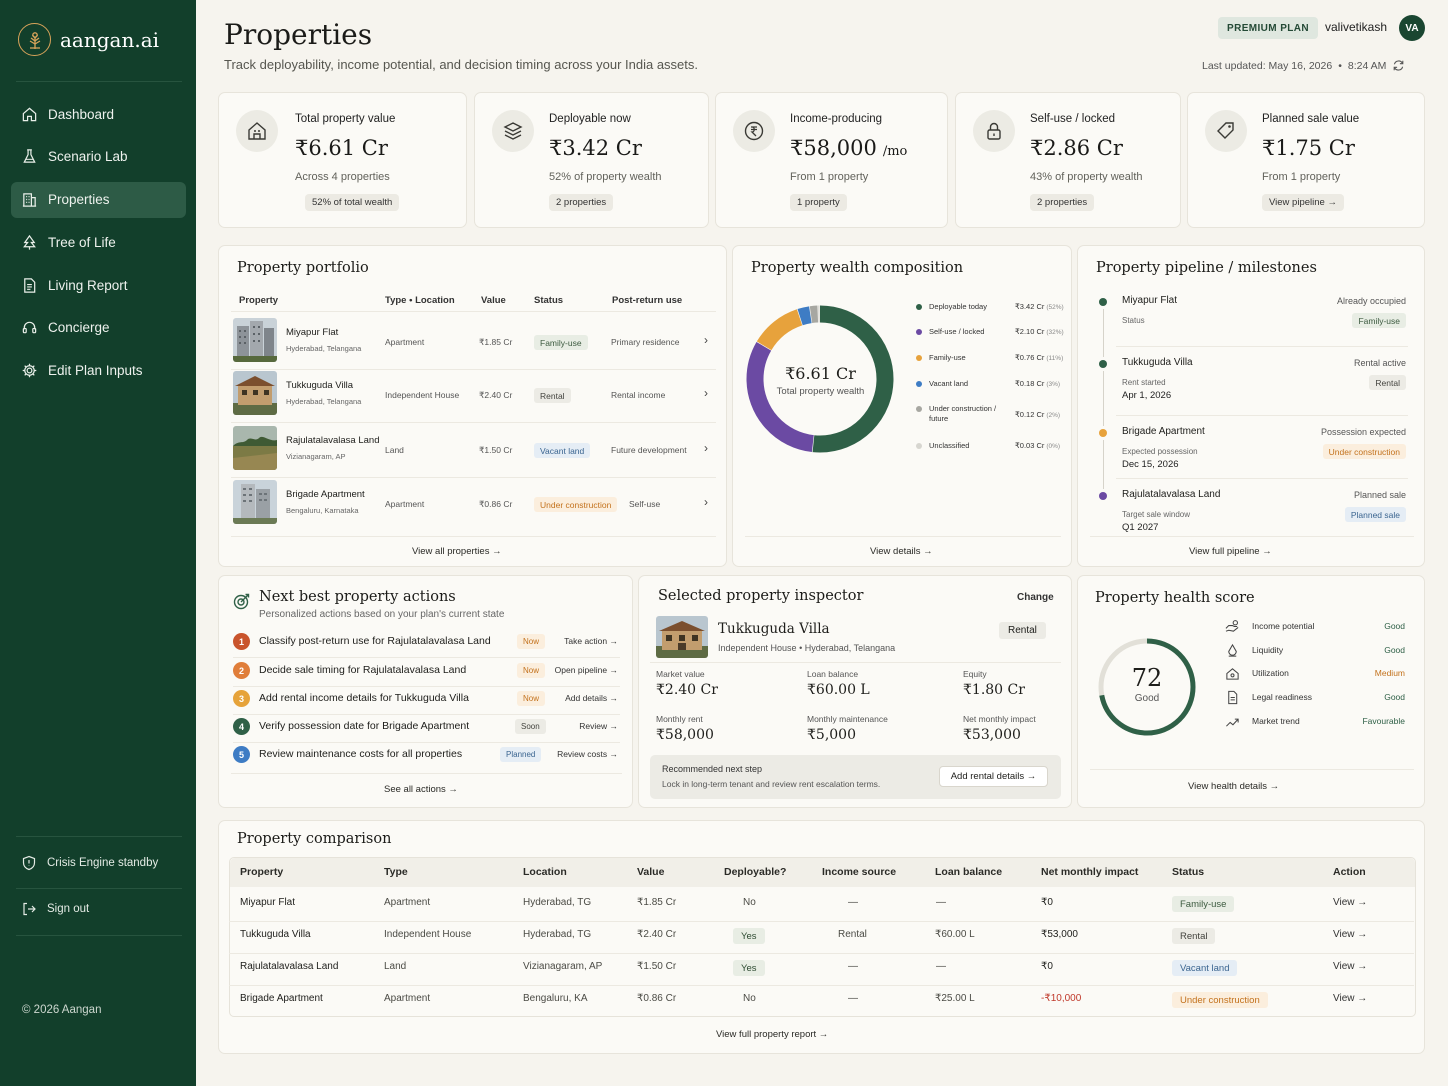 The height and width of the screenshot is (1086, 1448). Describe the element at coordinates (993, 776) in the screenshot. I see `add-rental-details-button: Add rental details →` at that location.